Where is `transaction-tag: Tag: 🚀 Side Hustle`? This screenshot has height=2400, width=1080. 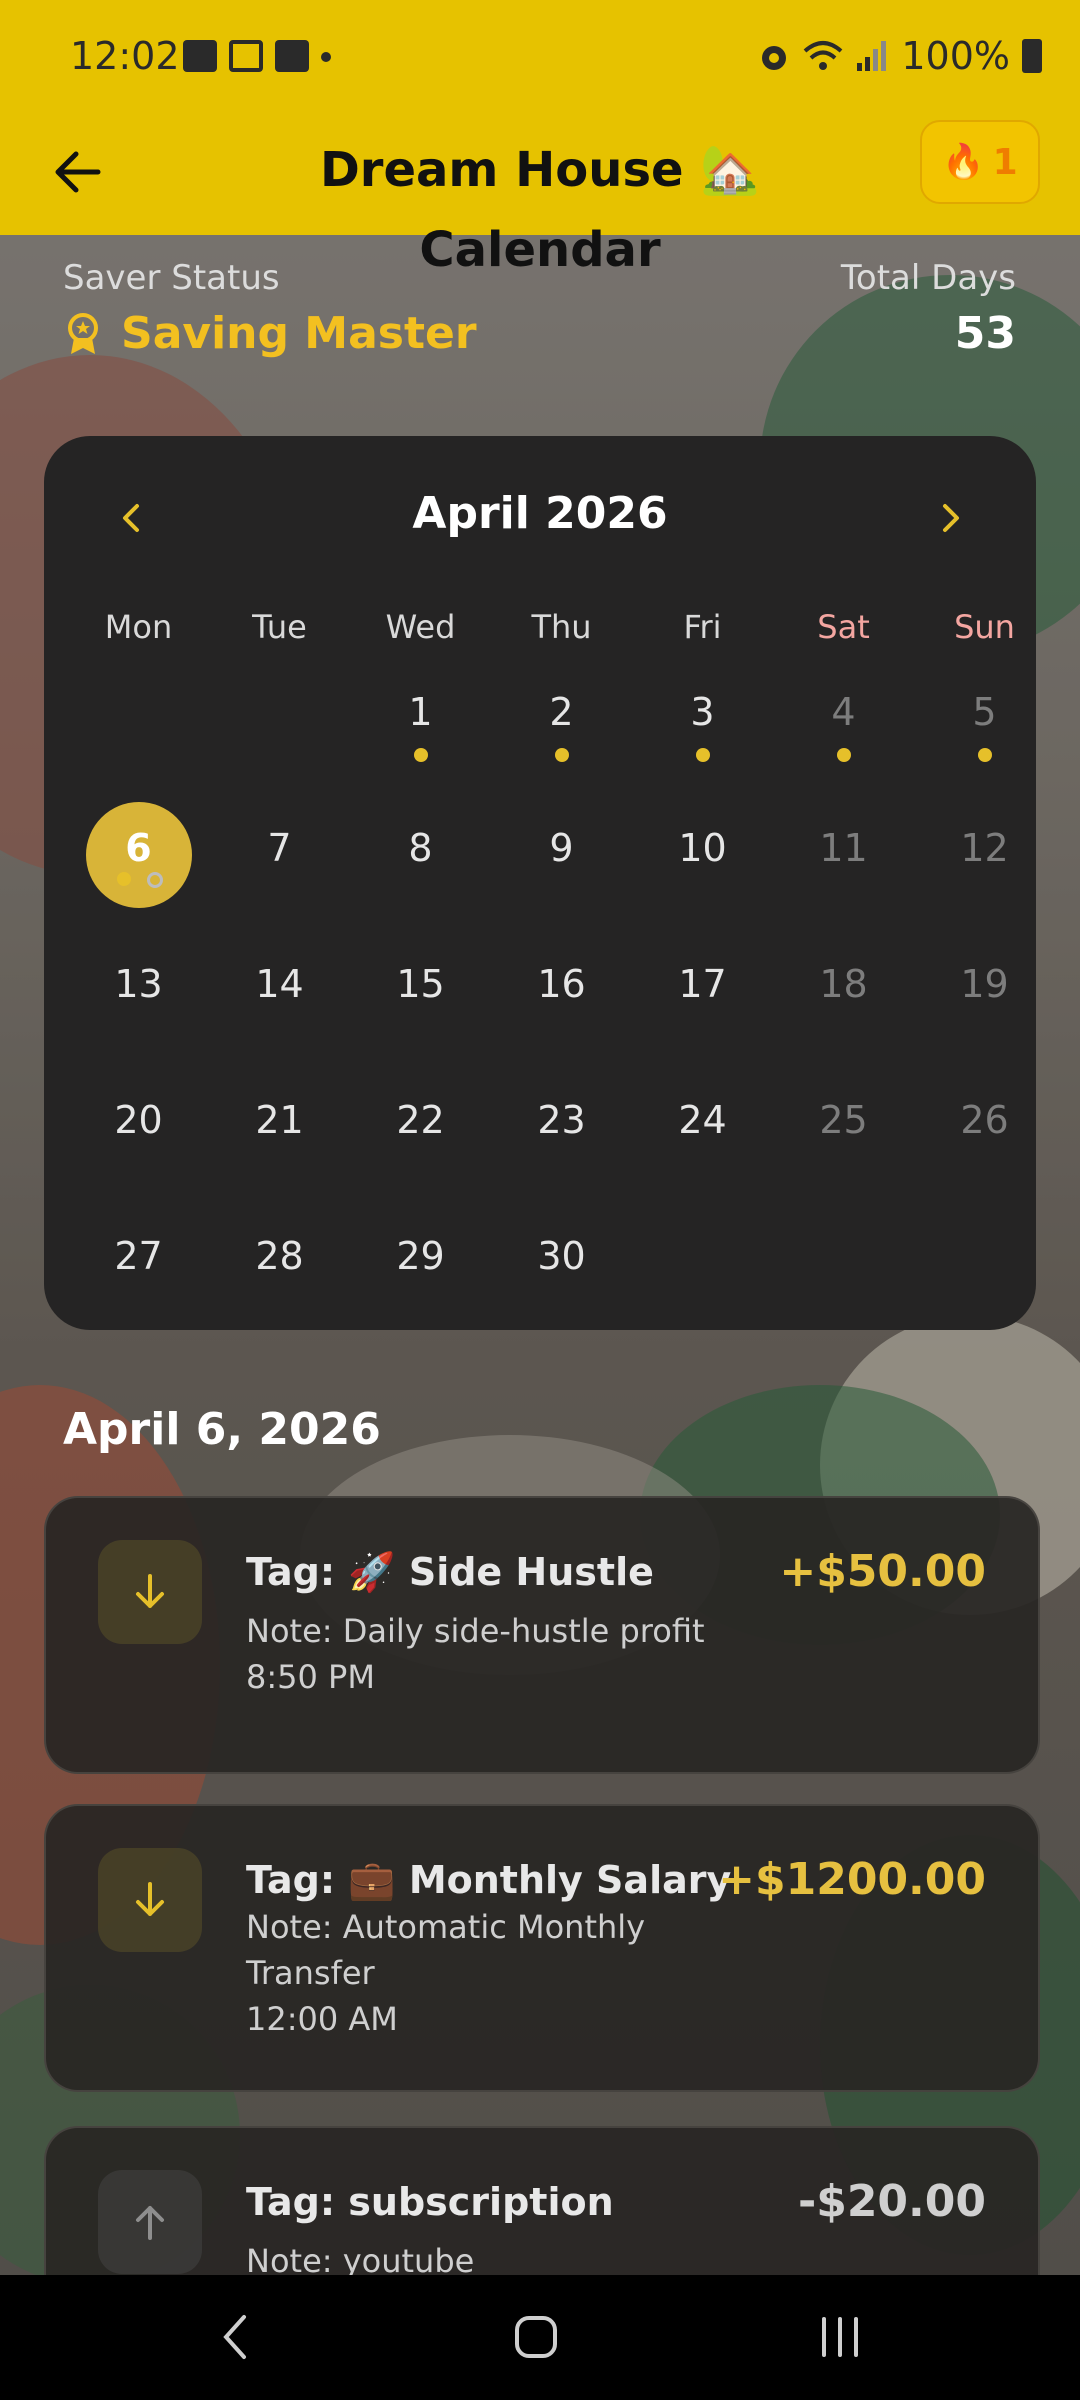 transaction-tag: Tag: 🚀 Side Hustle is located at coordinates (450, 1572).